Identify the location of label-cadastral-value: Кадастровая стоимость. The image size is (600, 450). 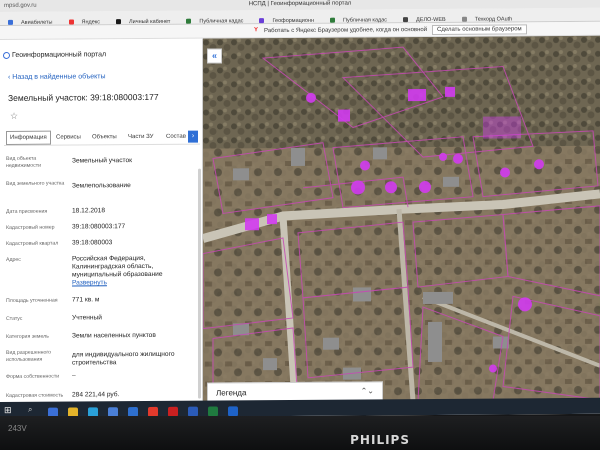
(35, 395).